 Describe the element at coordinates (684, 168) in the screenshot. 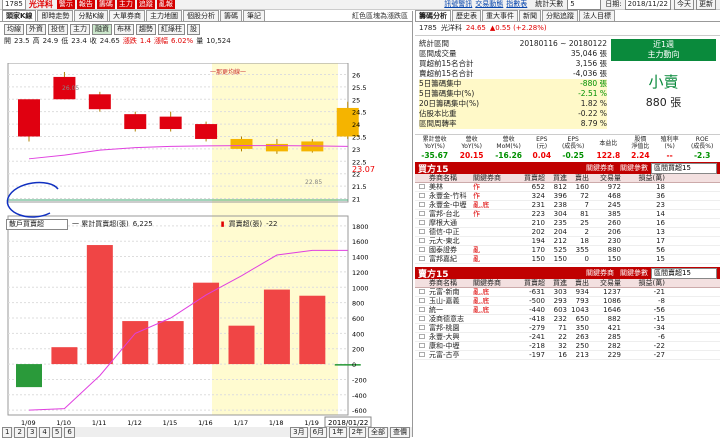

I see `buy-select: 區間買超15` at that location.